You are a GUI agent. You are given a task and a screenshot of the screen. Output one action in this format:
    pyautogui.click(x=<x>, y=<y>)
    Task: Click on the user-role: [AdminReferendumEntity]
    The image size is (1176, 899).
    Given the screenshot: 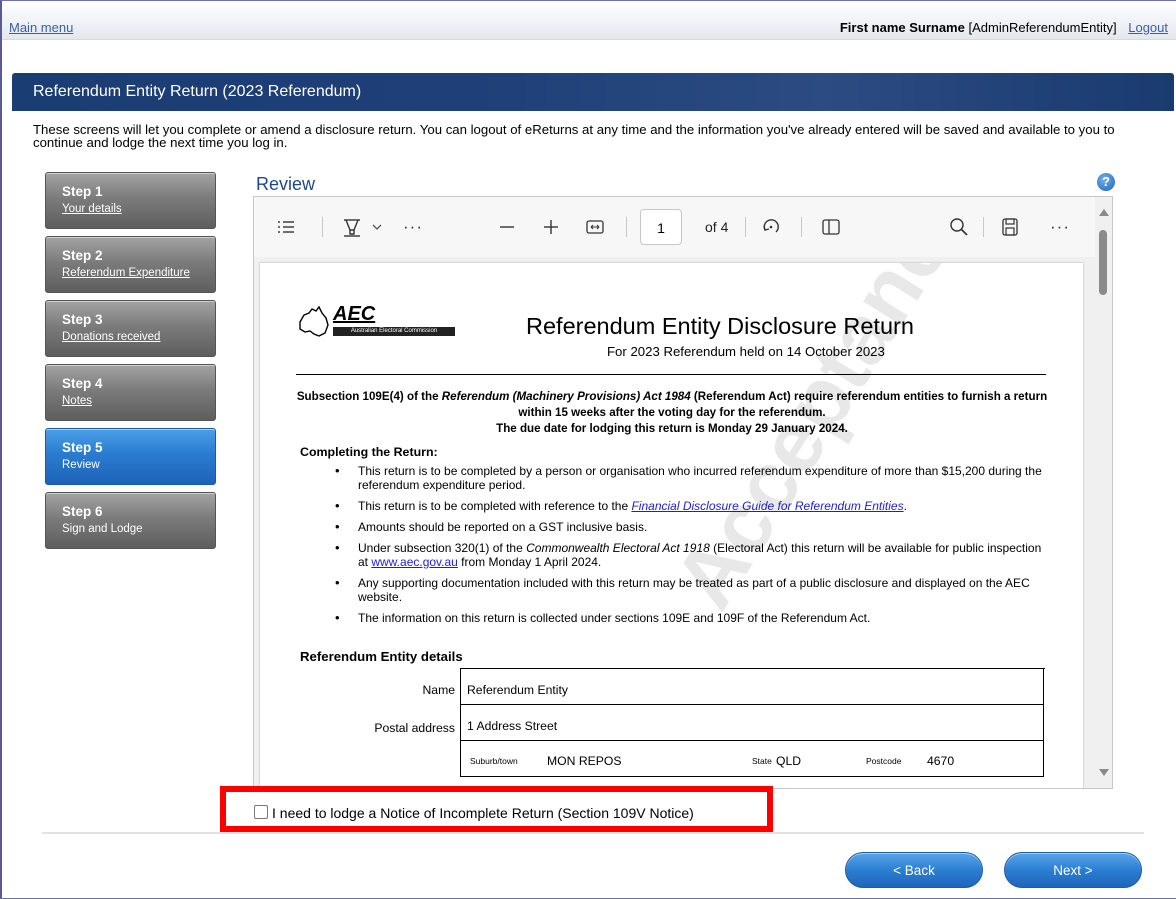 What is the action you would take?
    pyautogui.click(x=1042, y=27)
    